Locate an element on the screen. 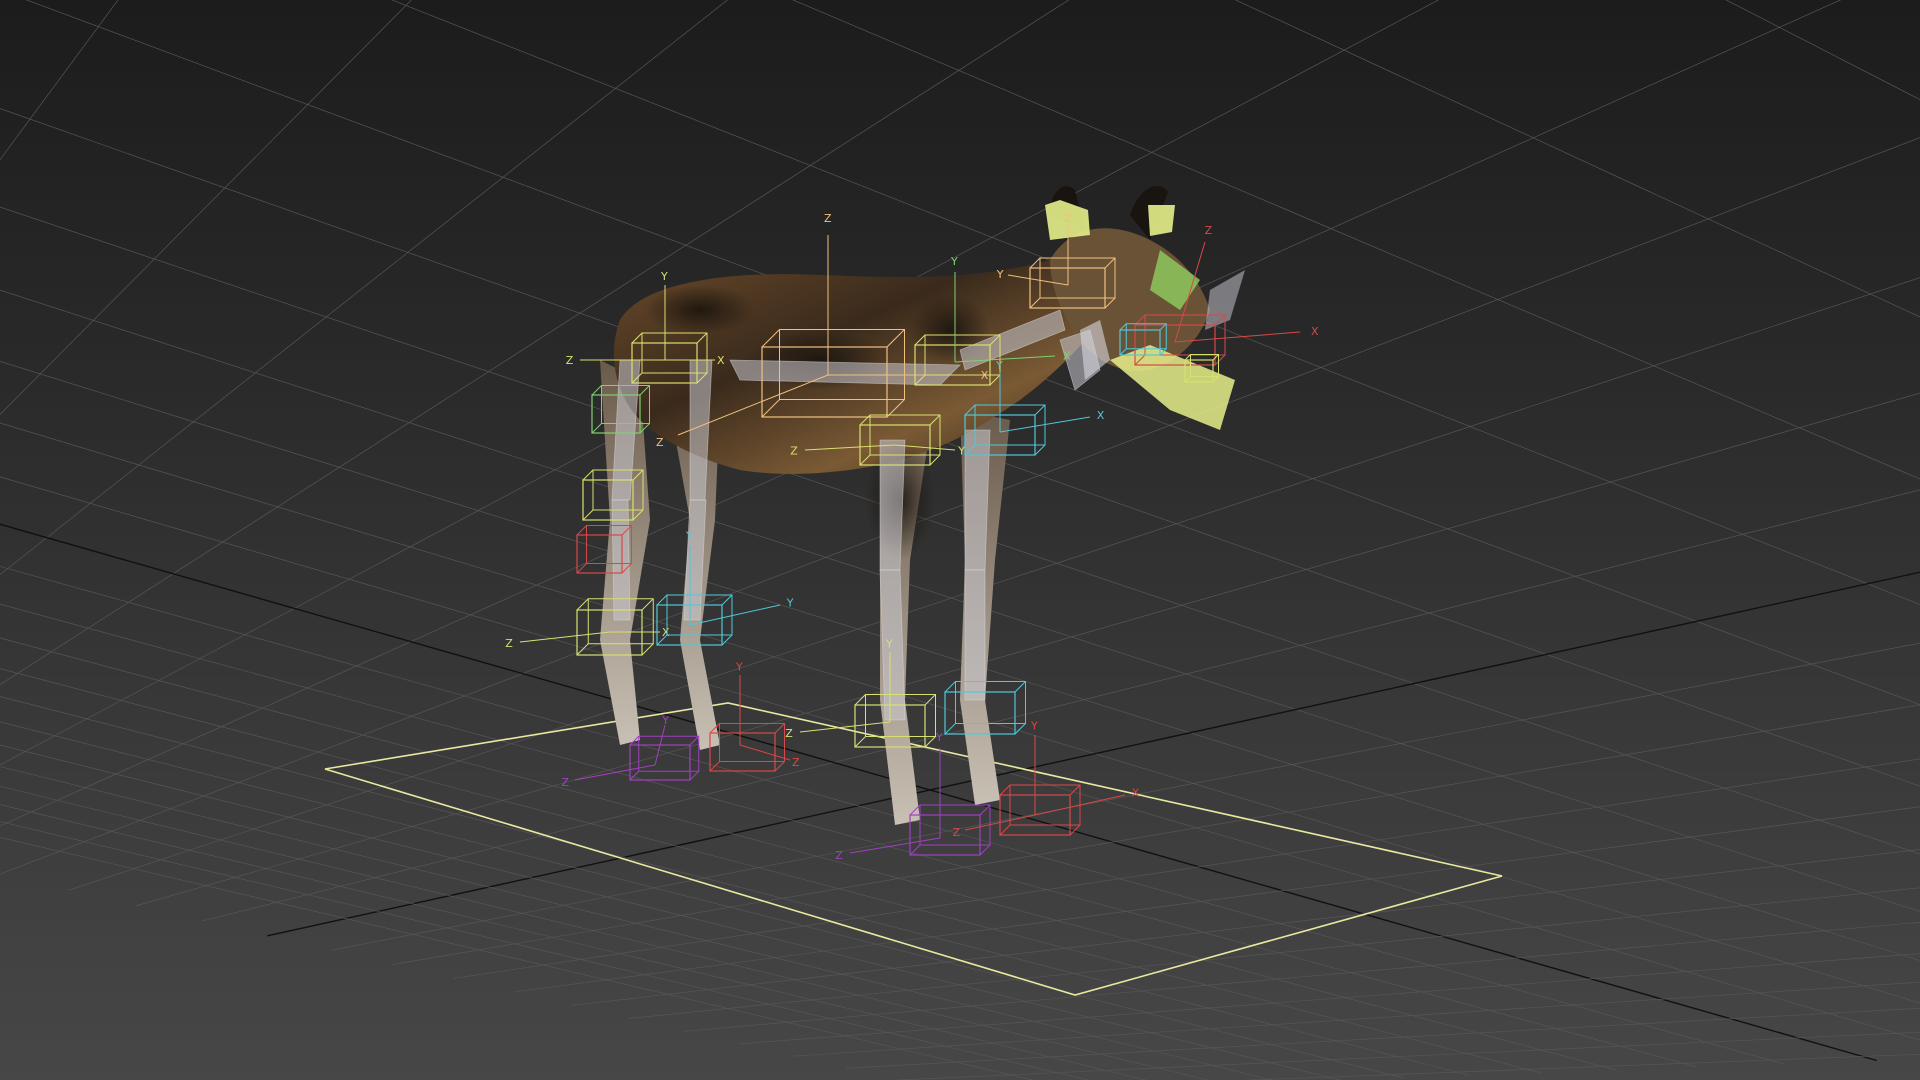  rear-hip-gizmo-y-label: Y is located at coordinates (664, 276).